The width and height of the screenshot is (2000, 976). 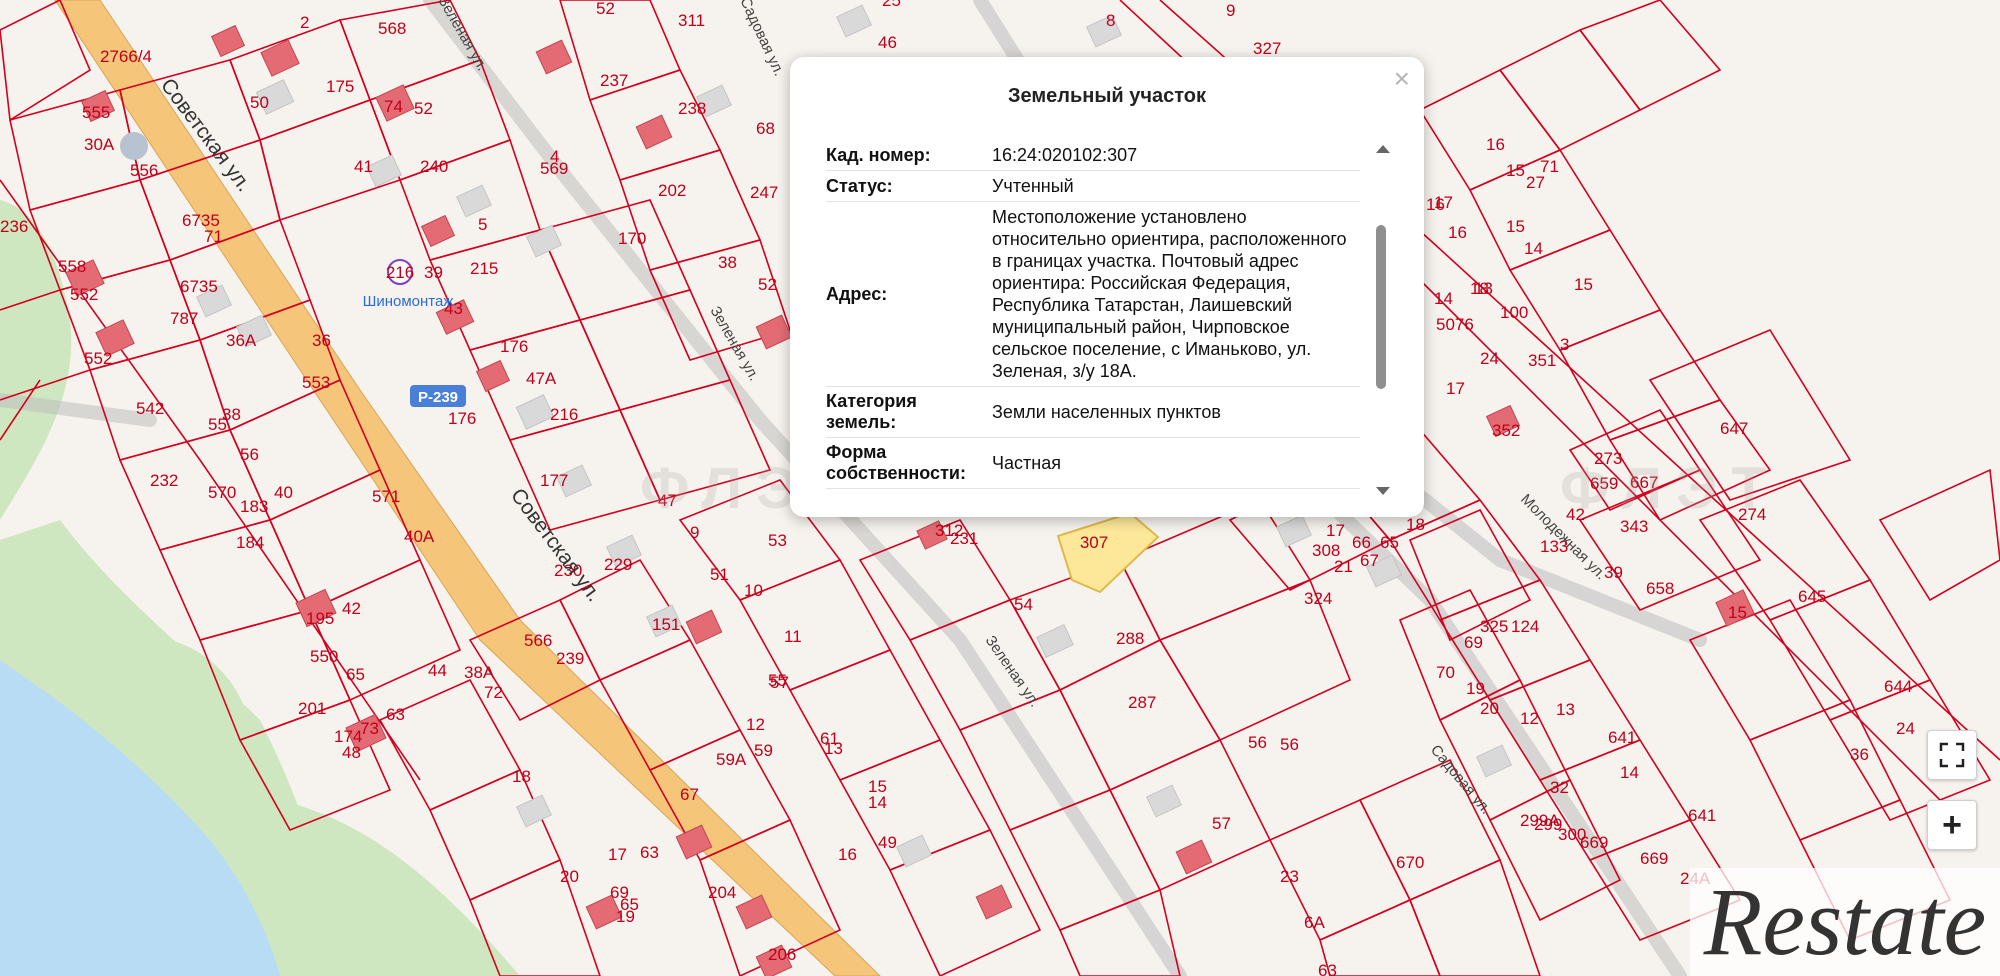 I want to click on parcel-number-label: 67, so click(x=689, y=794).